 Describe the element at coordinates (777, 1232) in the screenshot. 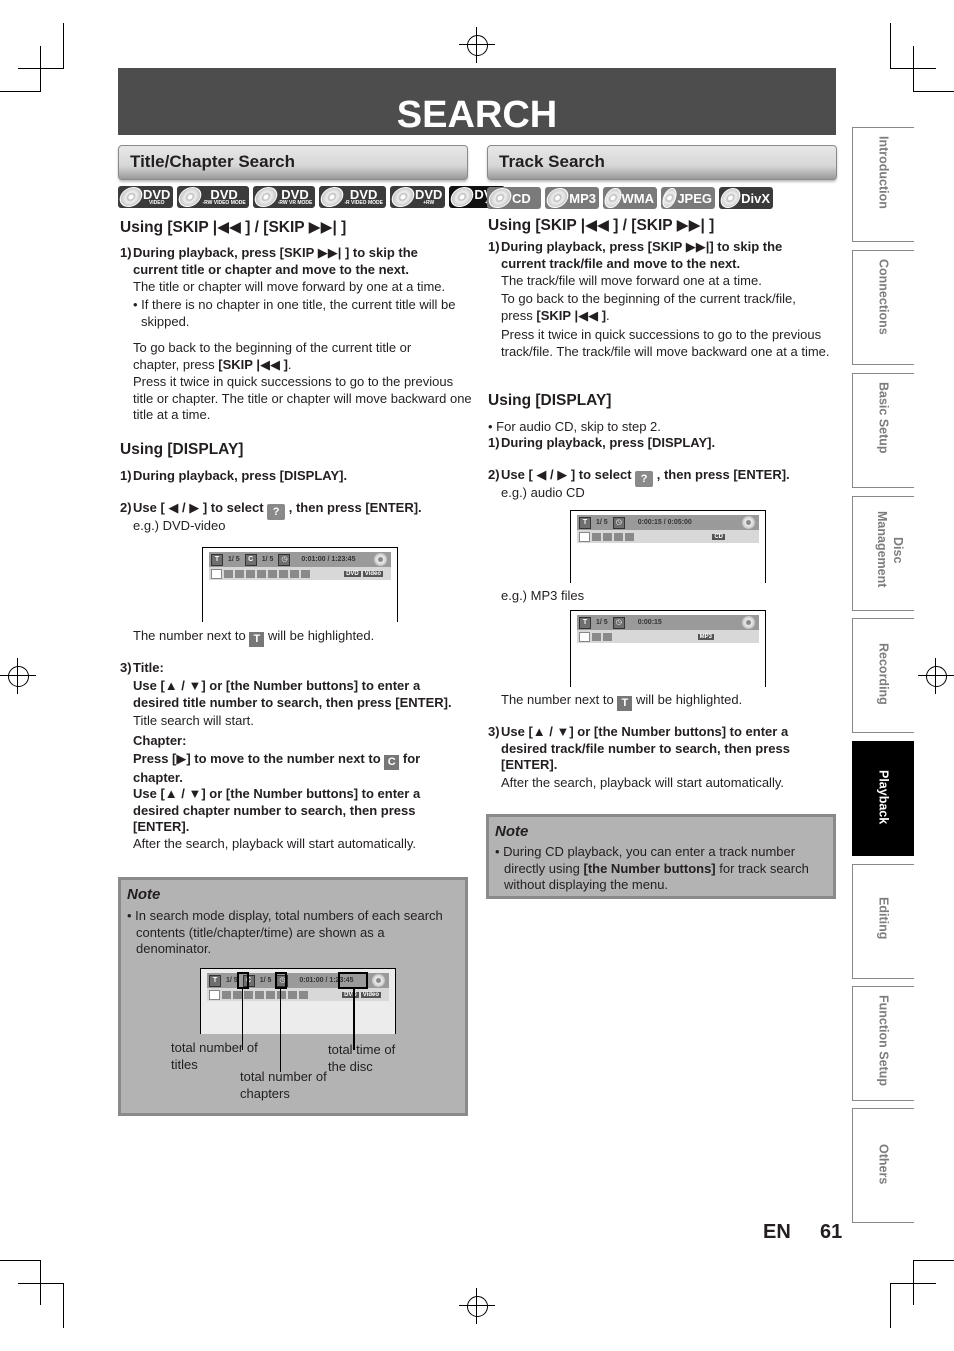

I see `language-label: EN` at that location.